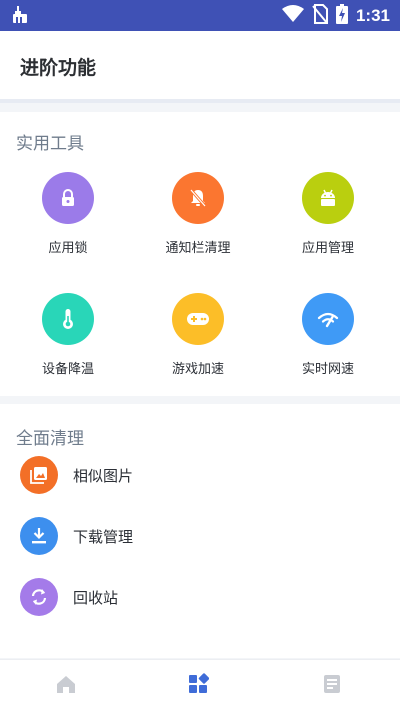 Image resolution: width=400 pixels, height=711 pixels. What do you see at coordinates (103, 475) in the screenshot?
I see `clean-item-label: 相似图片` at bounding box center [103, 475].